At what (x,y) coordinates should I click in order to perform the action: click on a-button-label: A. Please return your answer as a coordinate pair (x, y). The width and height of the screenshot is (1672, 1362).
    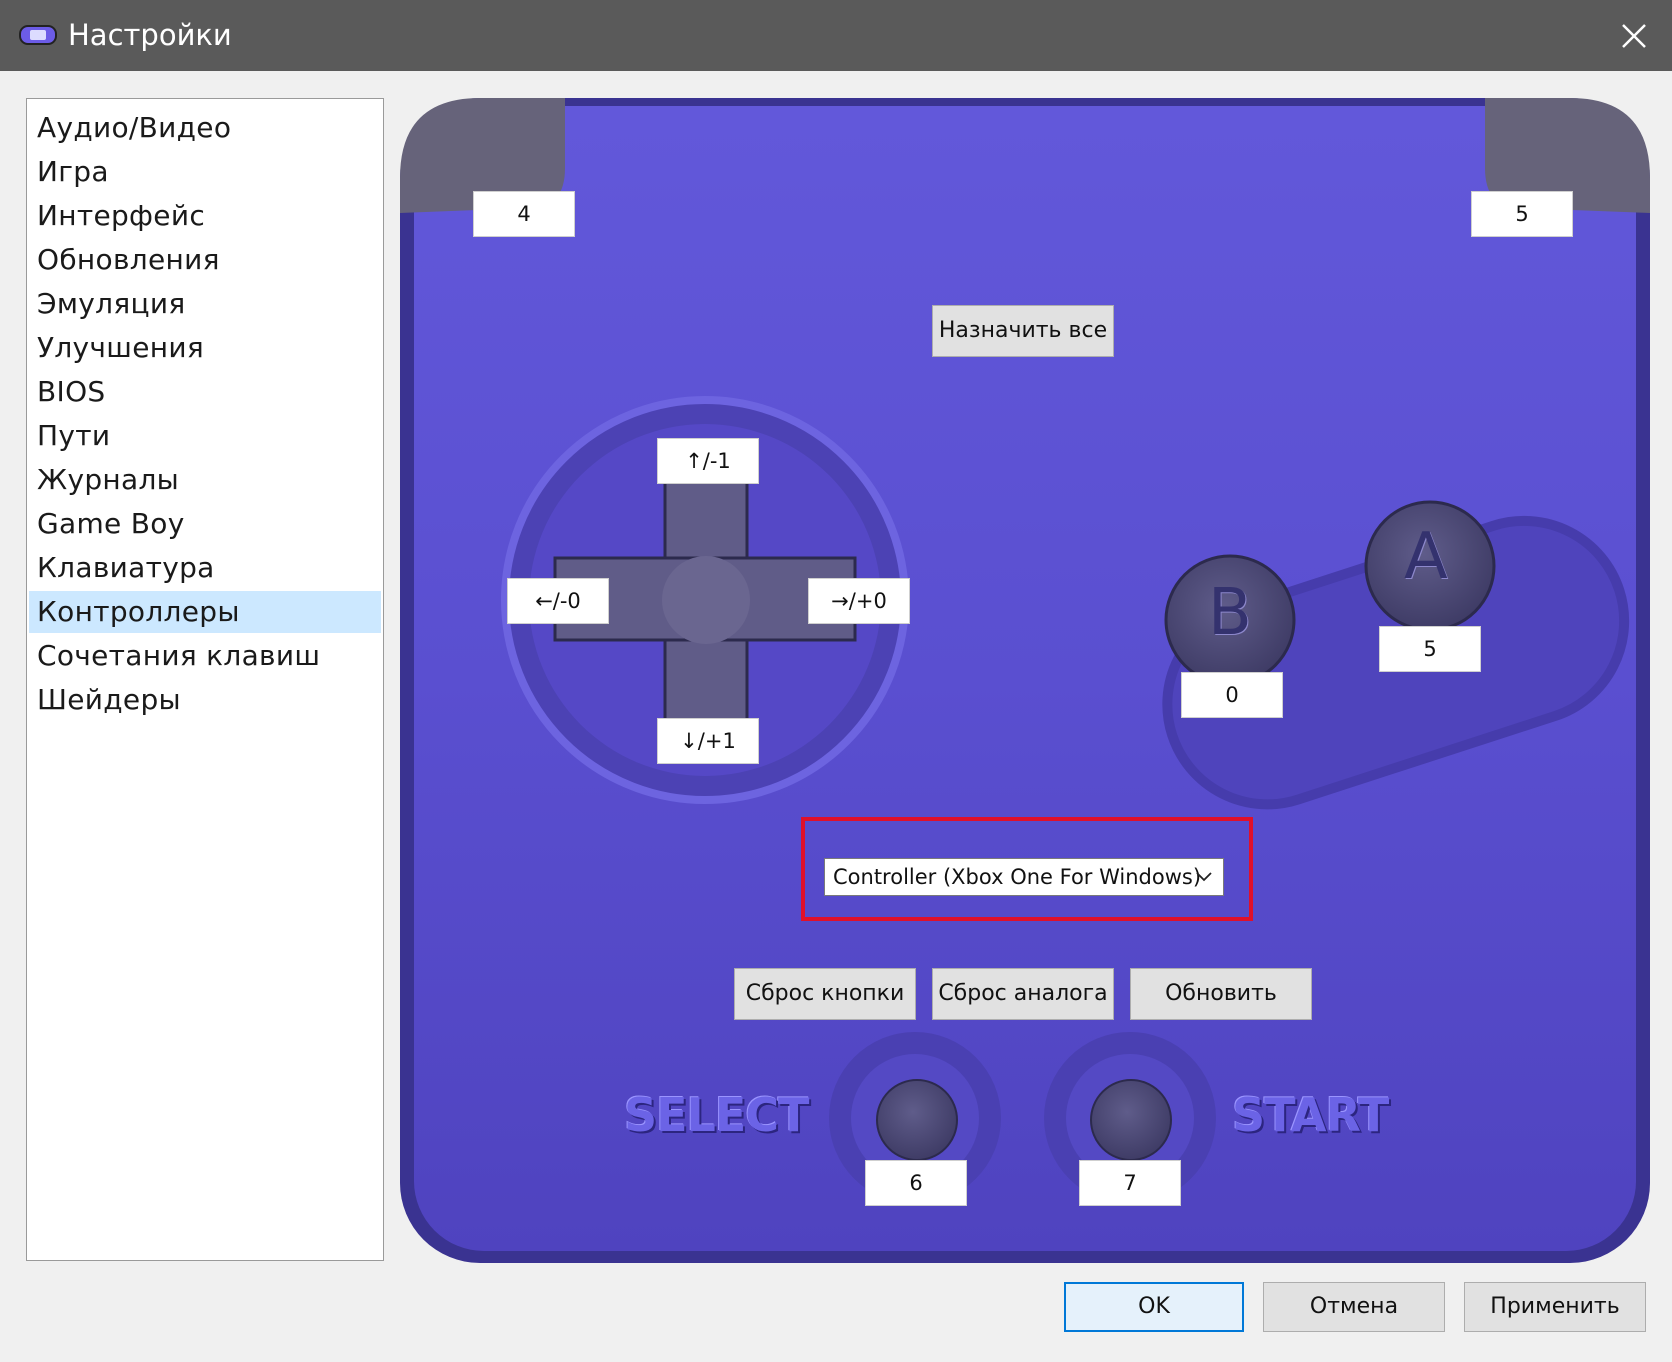
    Looking at the image, I should click on (1426, 557).